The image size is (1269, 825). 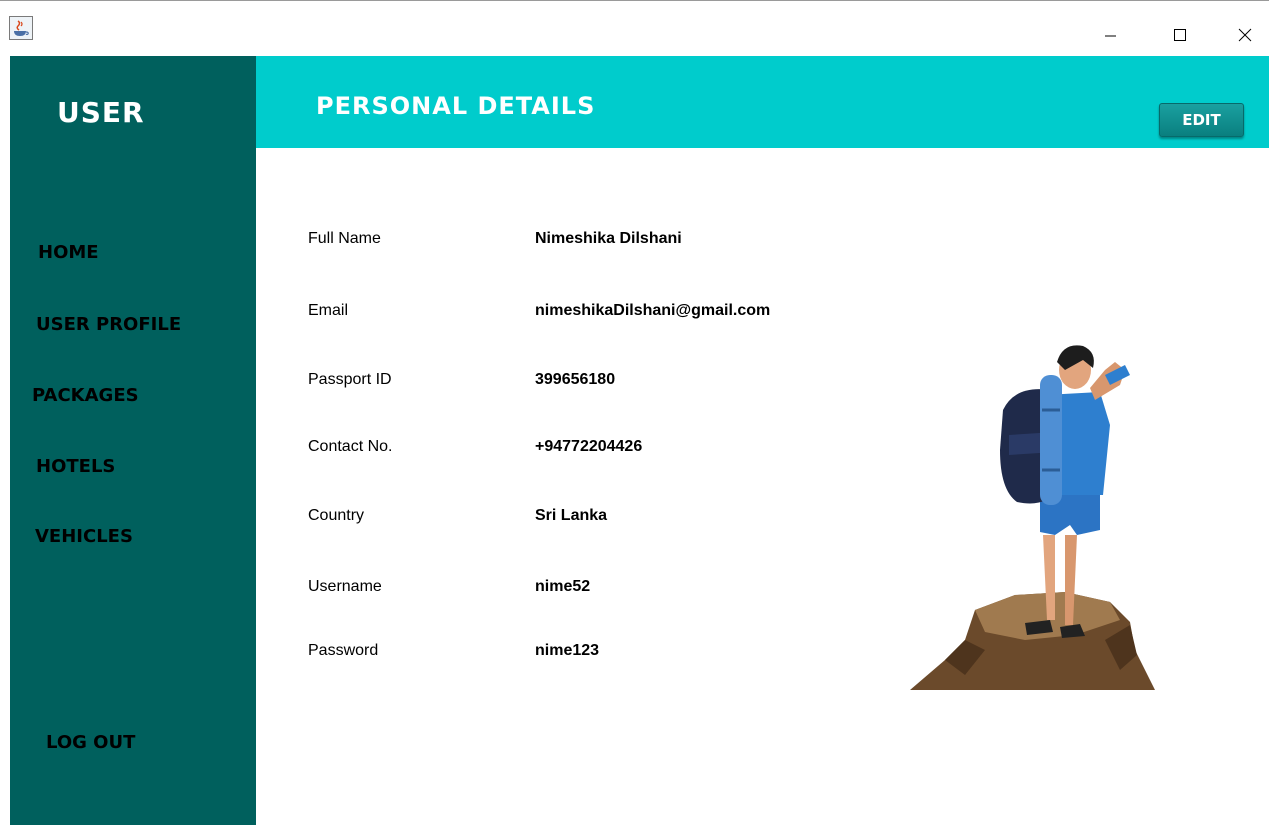 I want to click on full-name-value: Nimeshika Dilshani, so click(x=608, y=238).